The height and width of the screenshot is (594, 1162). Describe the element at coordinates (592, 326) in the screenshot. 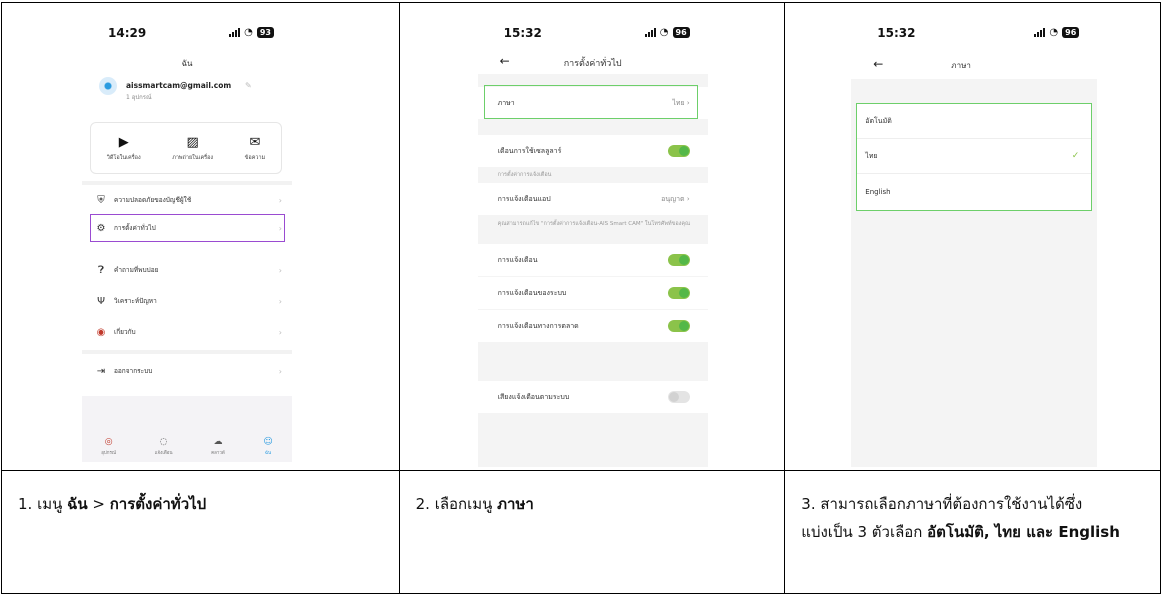

I see `marketing-notification-row: การแจ้งเตือนทางการตลาด` at that location.